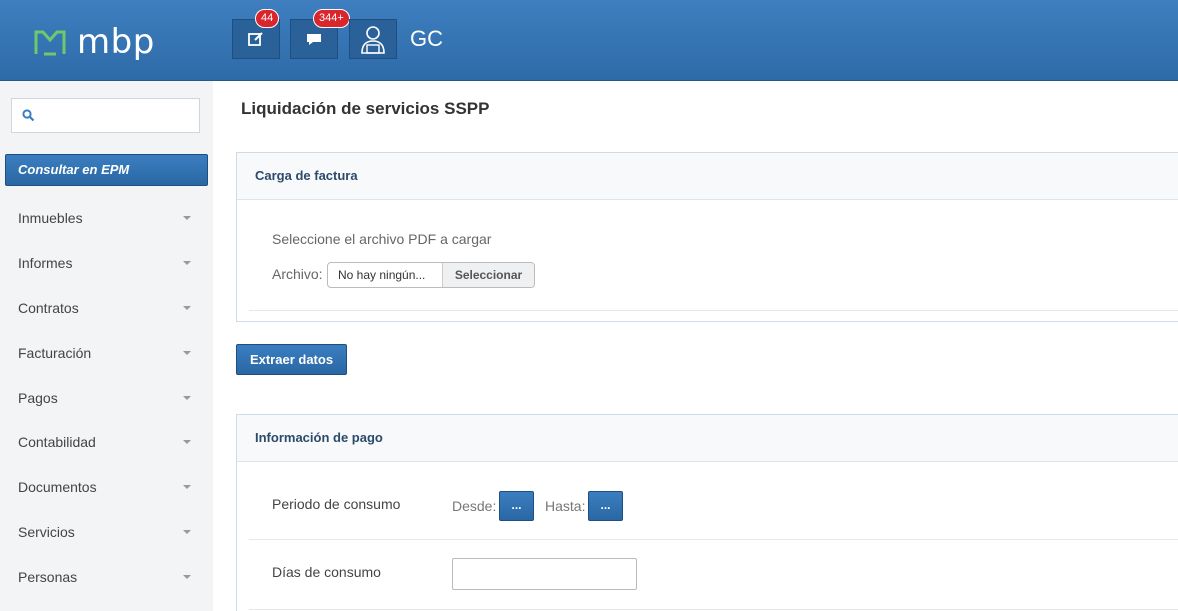 This screenshot has height=611, width=1178. Describe the element at coordinates (314, 39) in the screenshot. I see `chat-icon` at that location.